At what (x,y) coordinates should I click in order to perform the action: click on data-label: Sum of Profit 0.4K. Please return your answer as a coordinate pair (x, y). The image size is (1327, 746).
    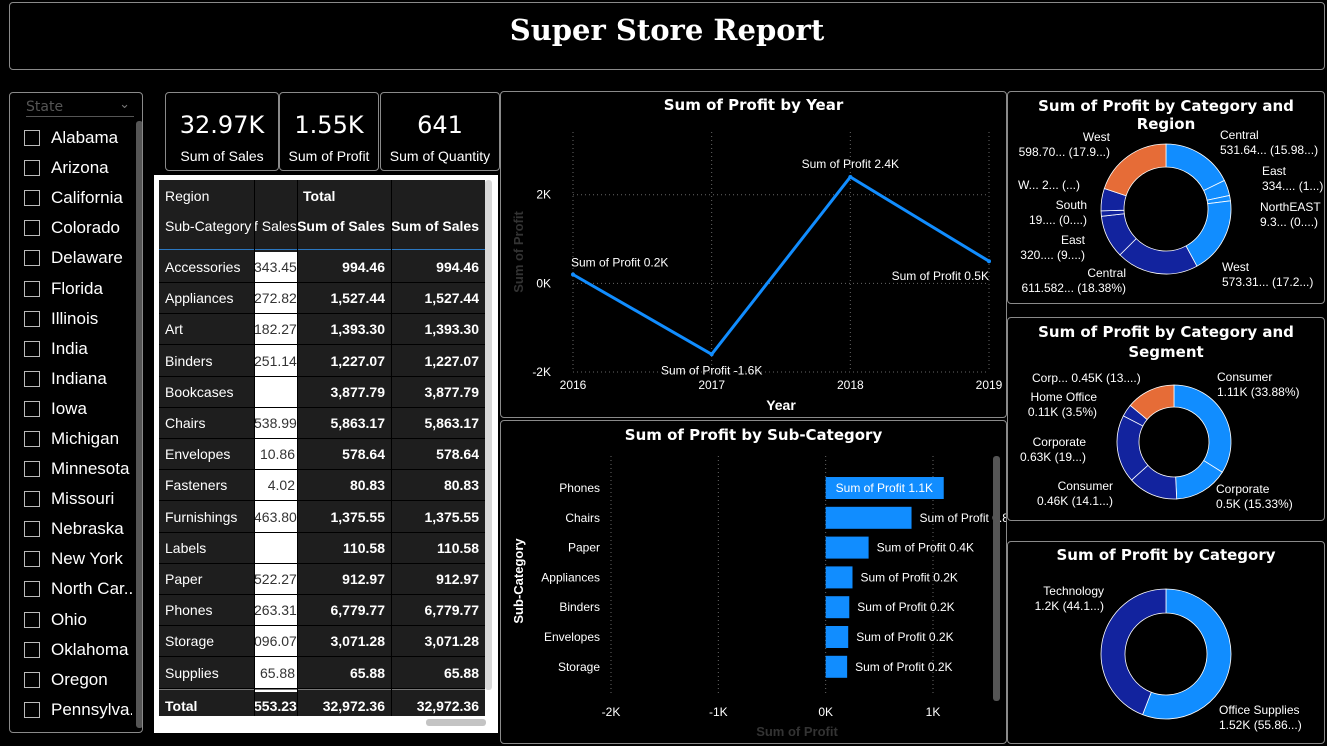
    Looking at the image, I should click on (925, 548).